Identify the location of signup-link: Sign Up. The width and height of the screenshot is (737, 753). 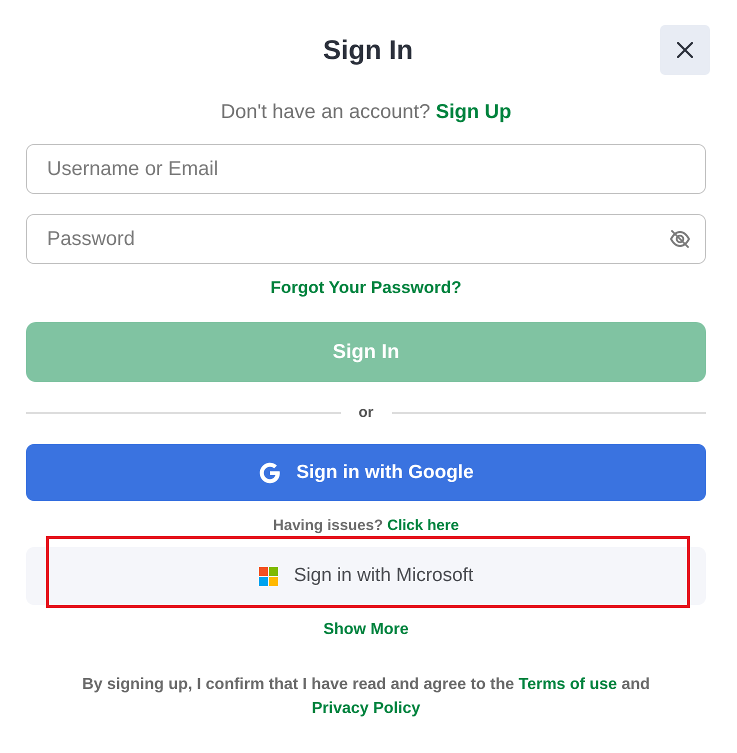
(474, 112).